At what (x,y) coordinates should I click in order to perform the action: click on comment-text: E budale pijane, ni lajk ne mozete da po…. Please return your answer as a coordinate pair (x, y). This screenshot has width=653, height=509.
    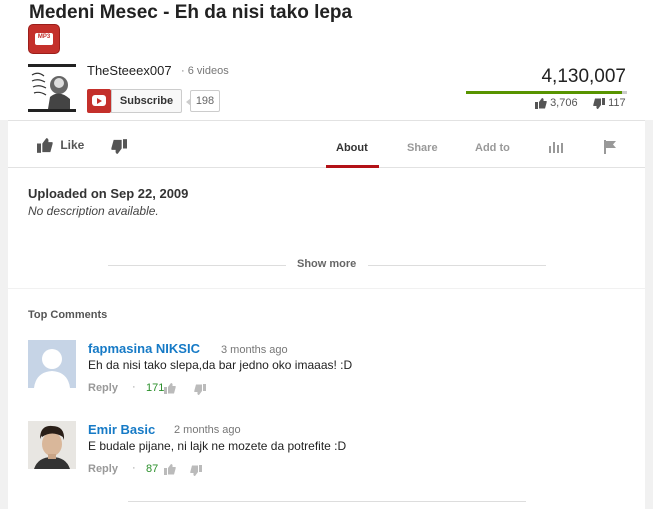
    Looking at the image, I should click on (217, 446).